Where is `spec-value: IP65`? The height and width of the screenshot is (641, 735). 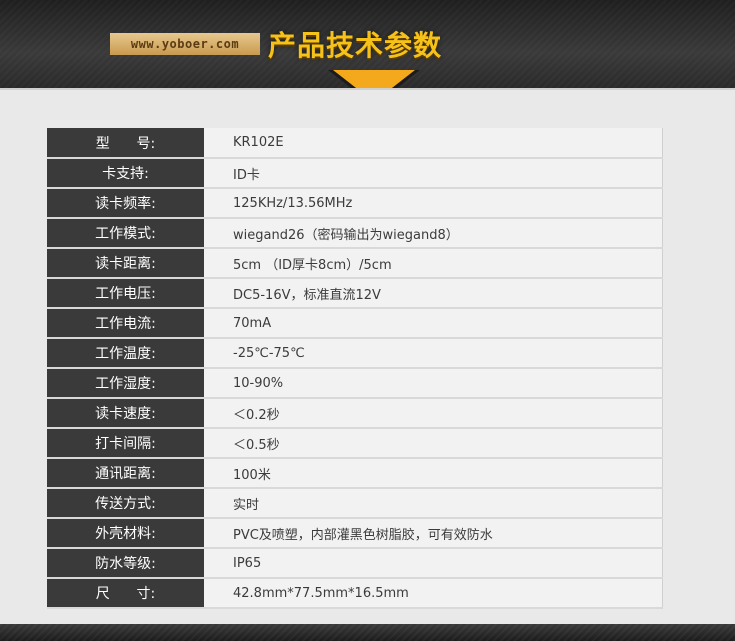 spec-value: IP65 is located at coordinates (433, 563).